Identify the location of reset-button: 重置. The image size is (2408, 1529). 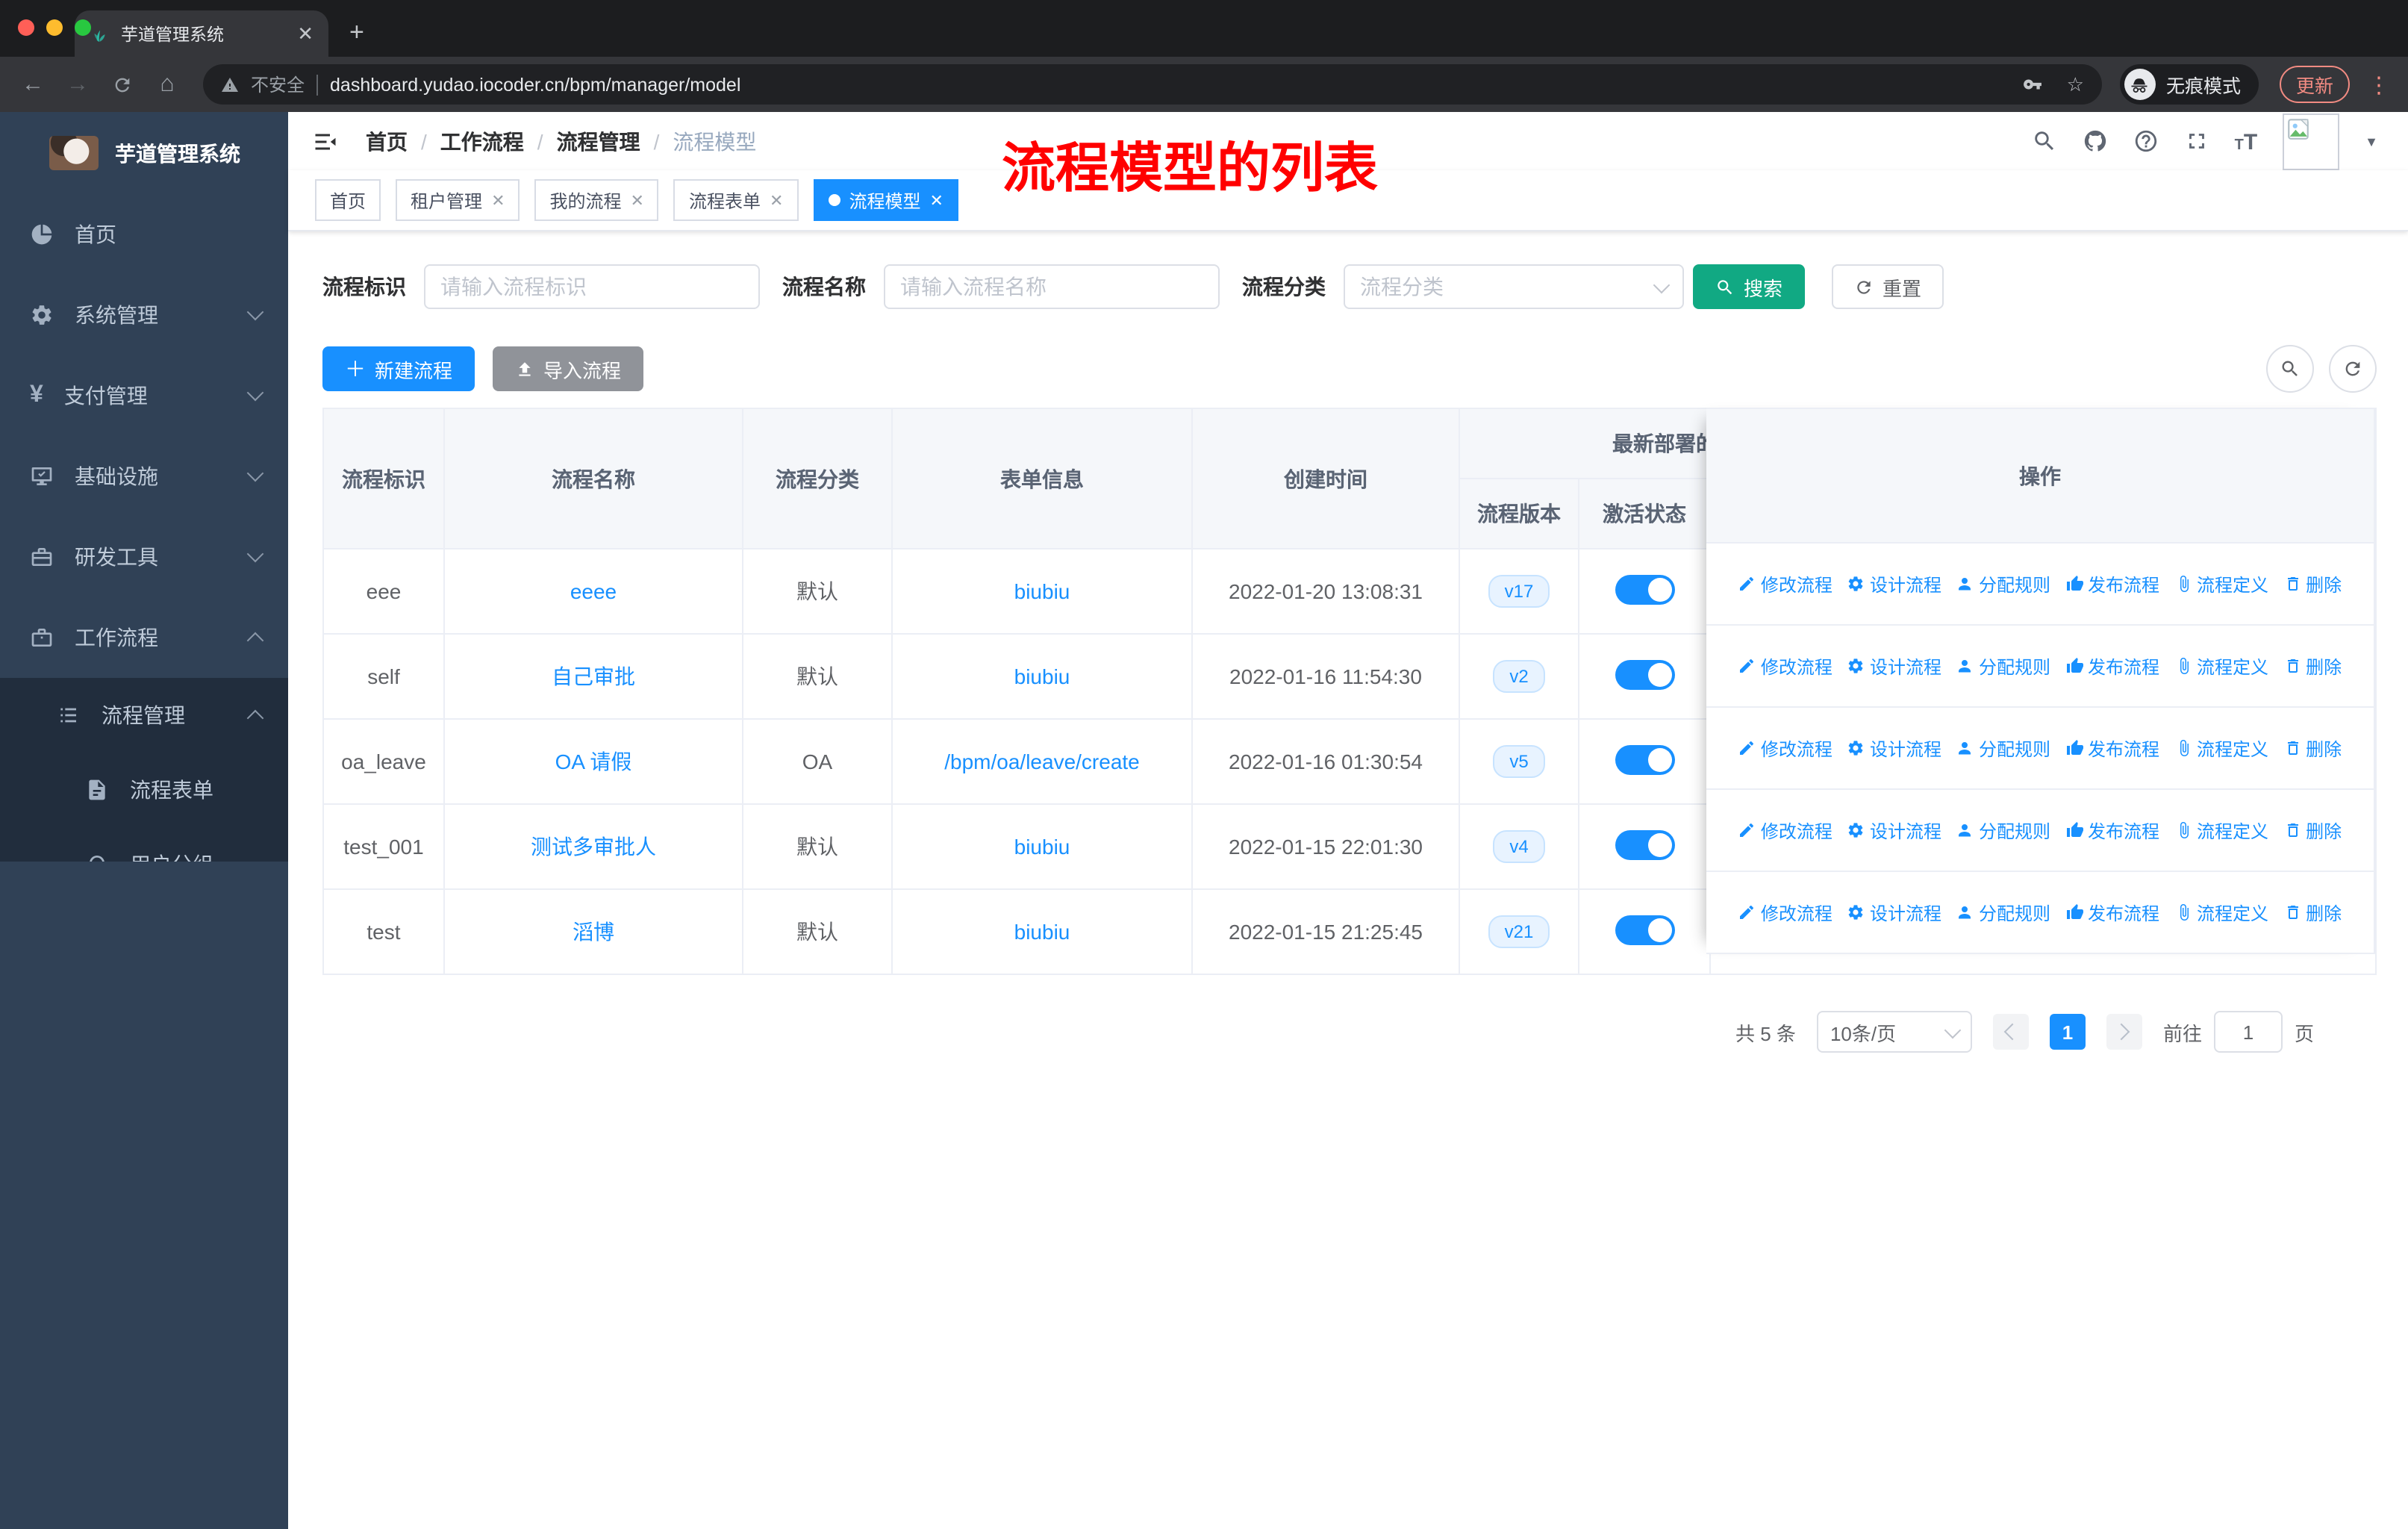
(1888, 287).